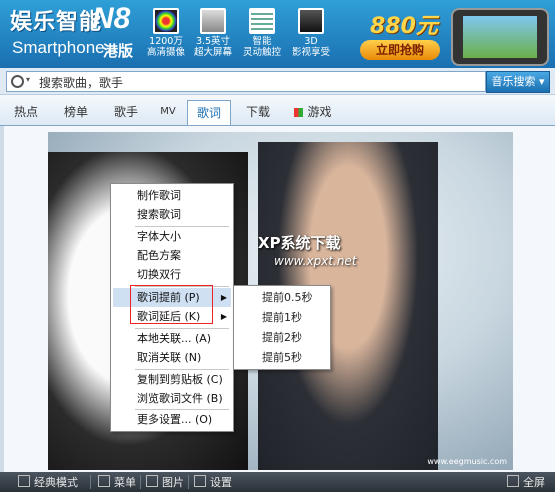  I want to click on photo-credit: www.eegmusic.com, so click(467, 461).